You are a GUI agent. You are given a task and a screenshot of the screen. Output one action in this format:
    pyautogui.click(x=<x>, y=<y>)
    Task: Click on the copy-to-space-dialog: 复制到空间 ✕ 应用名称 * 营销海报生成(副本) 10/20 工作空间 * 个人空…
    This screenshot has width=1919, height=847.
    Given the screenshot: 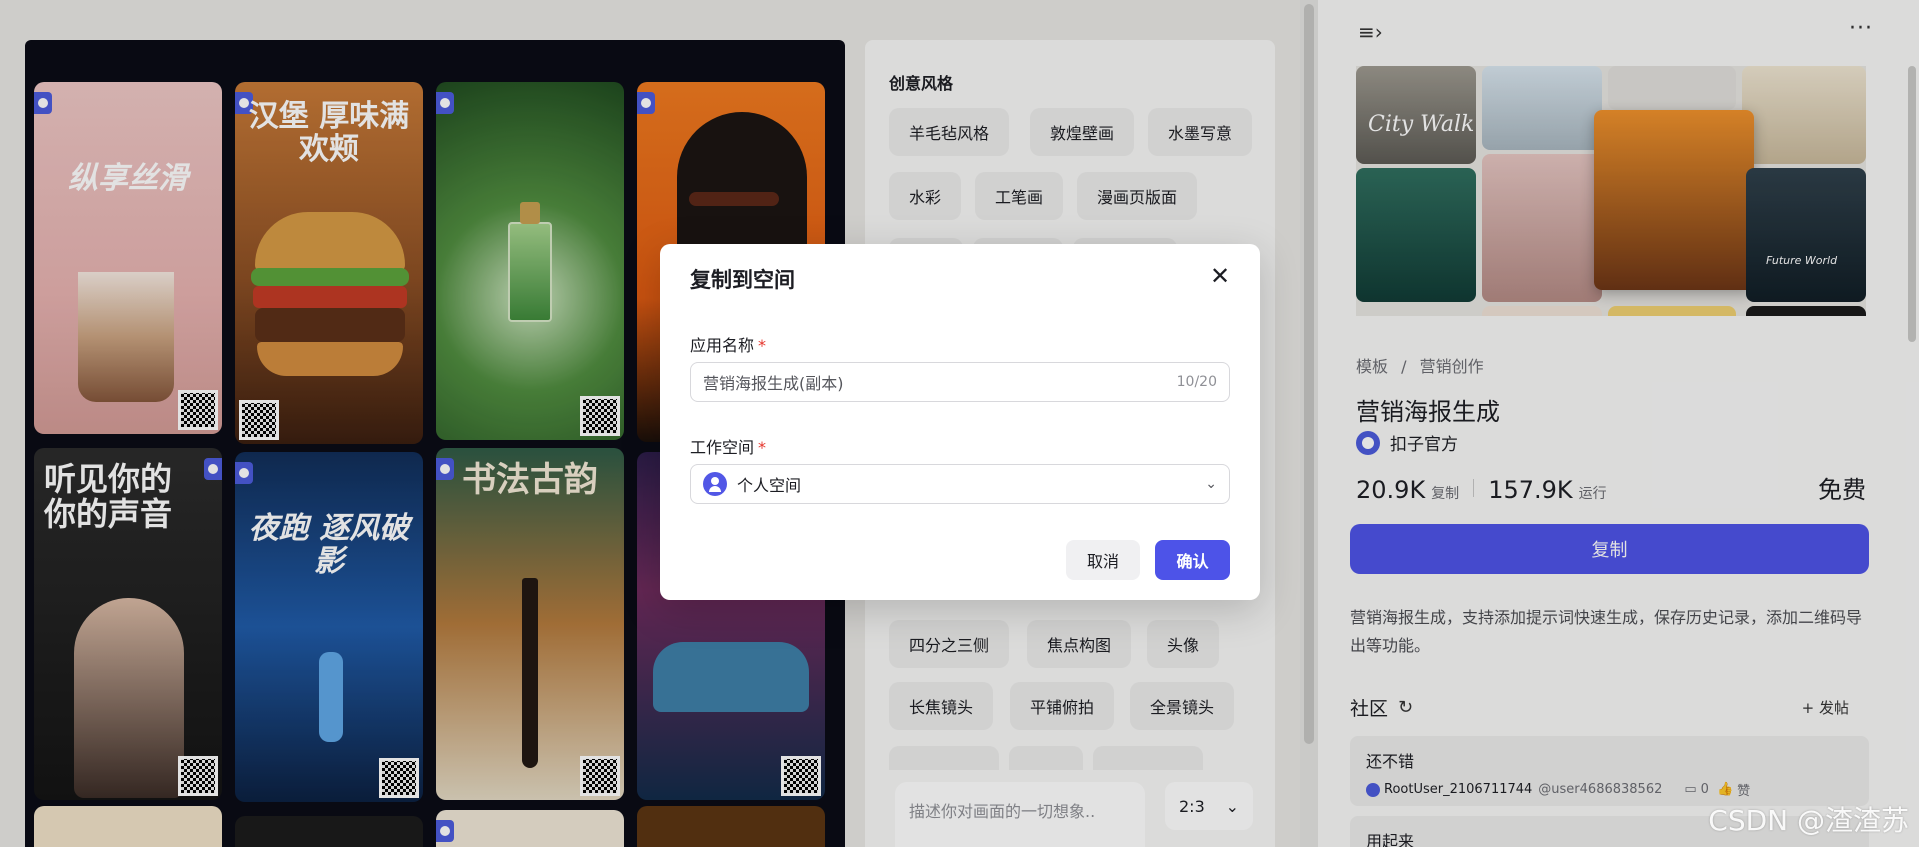 What is the action you would take?
    pyautogui.click(x=960, y=422)
    